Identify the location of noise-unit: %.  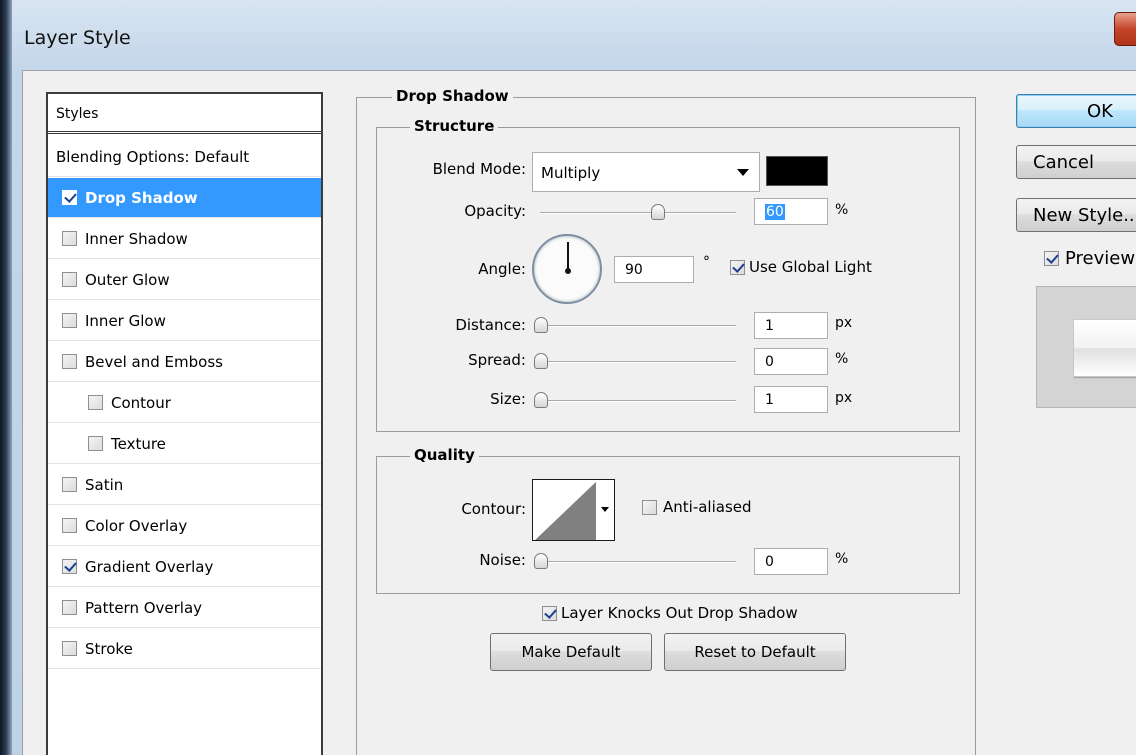
(842, 559).